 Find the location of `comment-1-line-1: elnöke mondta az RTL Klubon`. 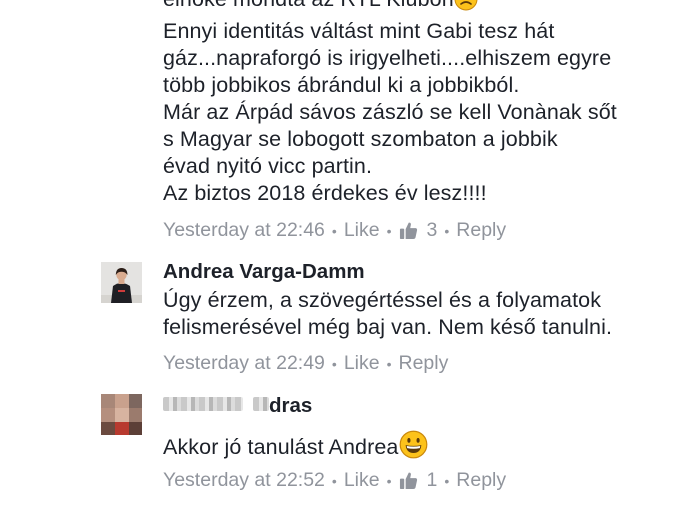

comment-1-line-1: elnöke mondta az RTL Klubon is located at coordinates (428, 9).